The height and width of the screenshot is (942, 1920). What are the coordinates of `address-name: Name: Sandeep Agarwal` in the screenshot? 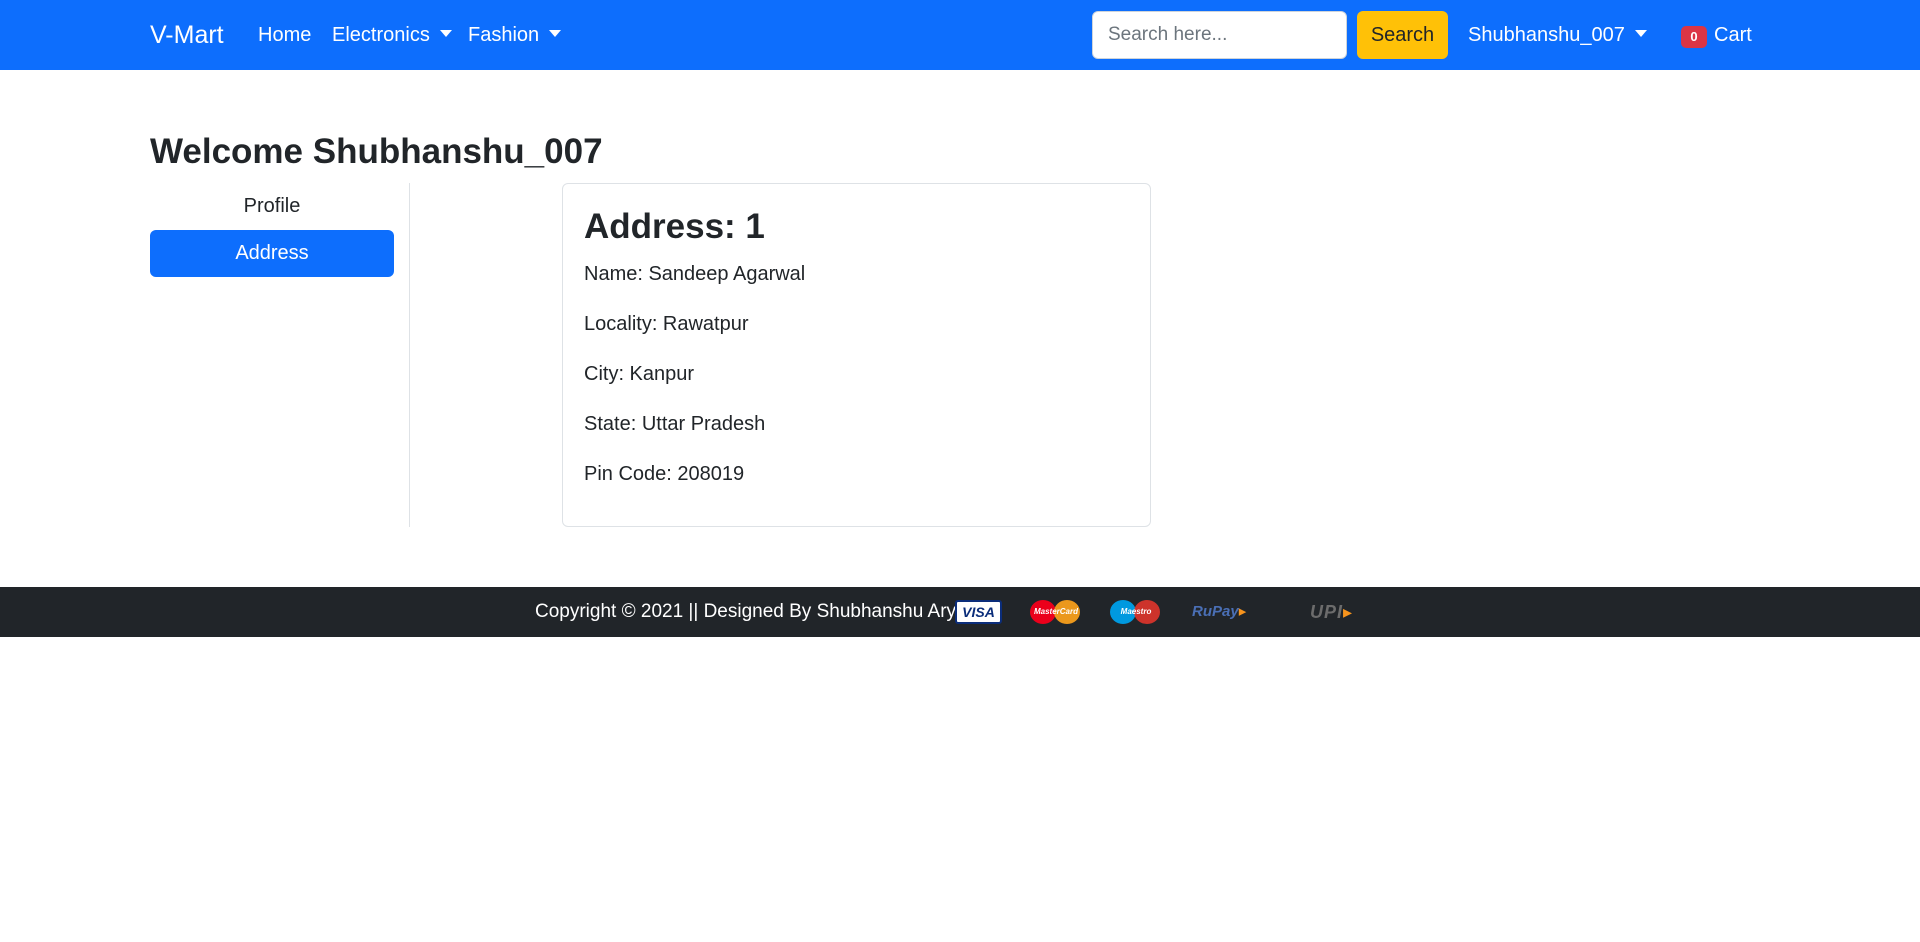 It's located at (695, 274).